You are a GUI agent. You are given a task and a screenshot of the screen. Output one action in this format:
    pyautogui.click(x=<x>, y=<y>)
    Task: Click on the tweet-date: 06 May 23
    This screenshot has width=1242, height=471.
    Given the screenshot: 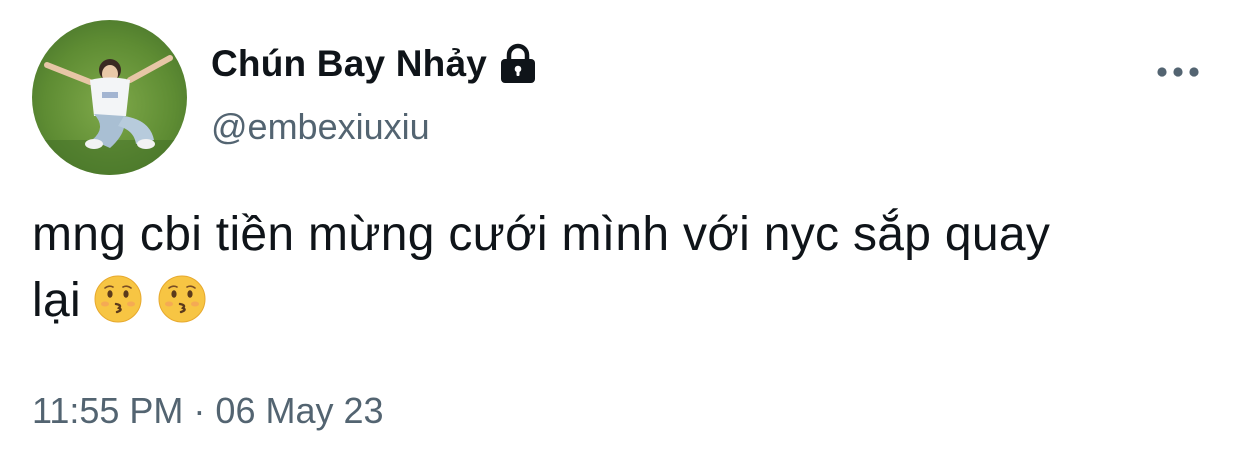 What is the action you would take?
    pyautogui.click(x=299, y=410)
    